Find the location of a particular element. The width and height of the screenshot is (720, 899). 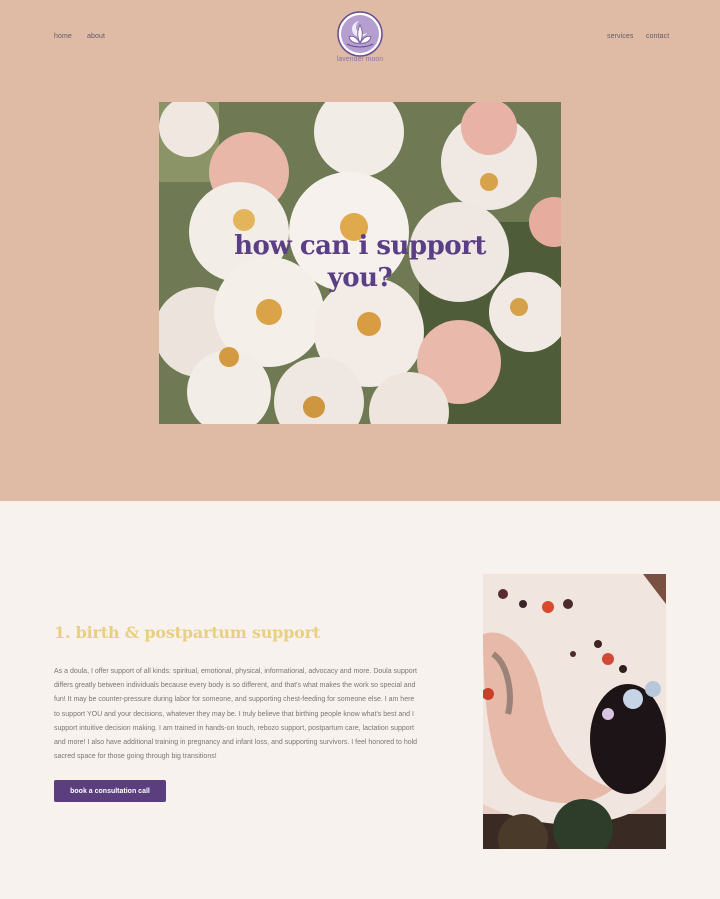

logo-text: lavender moon is located at coordinates (360, 59).